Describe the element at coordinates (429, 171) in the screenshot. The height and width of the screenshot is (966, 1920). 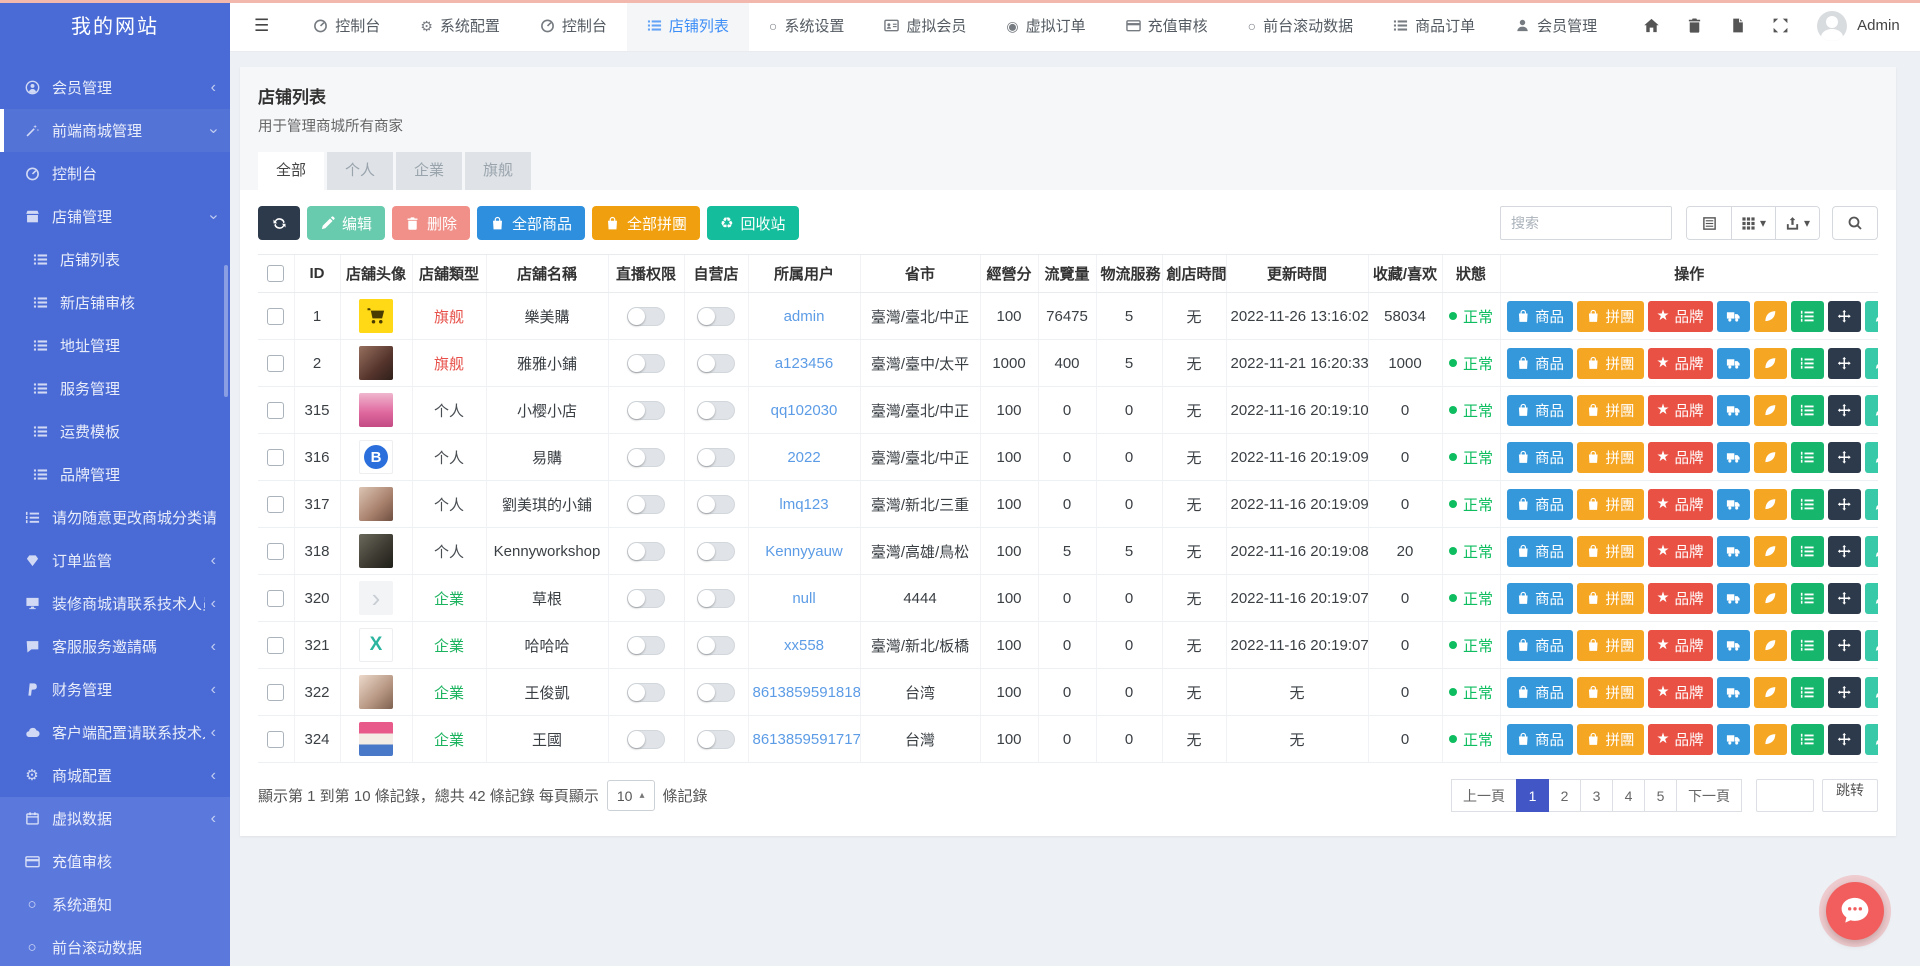
I see `filter-tab-2: 企業` at that location.